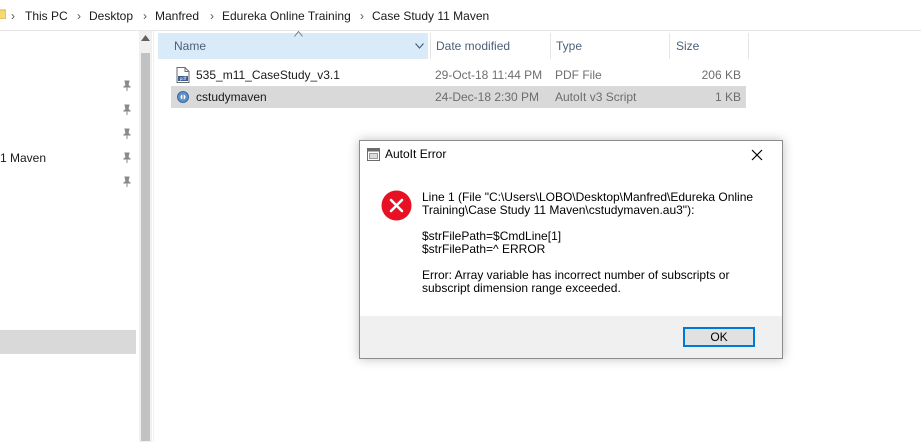 Image resolution: width=921 pixels, height=442 pixels. Describe the element at coordinates (709, 46) in the screenshot. I see `column-header-size: Size` at that location.